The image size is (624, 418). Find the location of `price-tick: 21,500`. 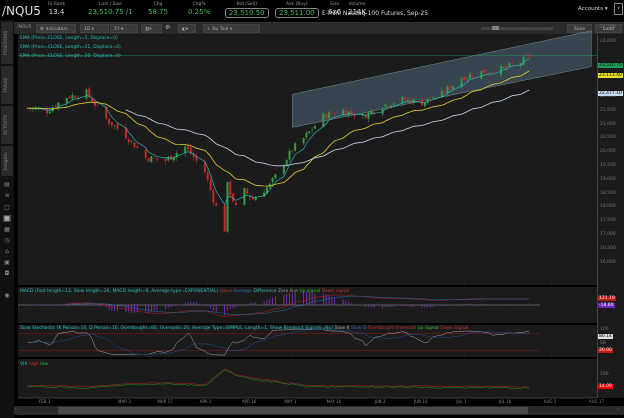

price-tick: 21,500 is located at coordinates (608, 110).